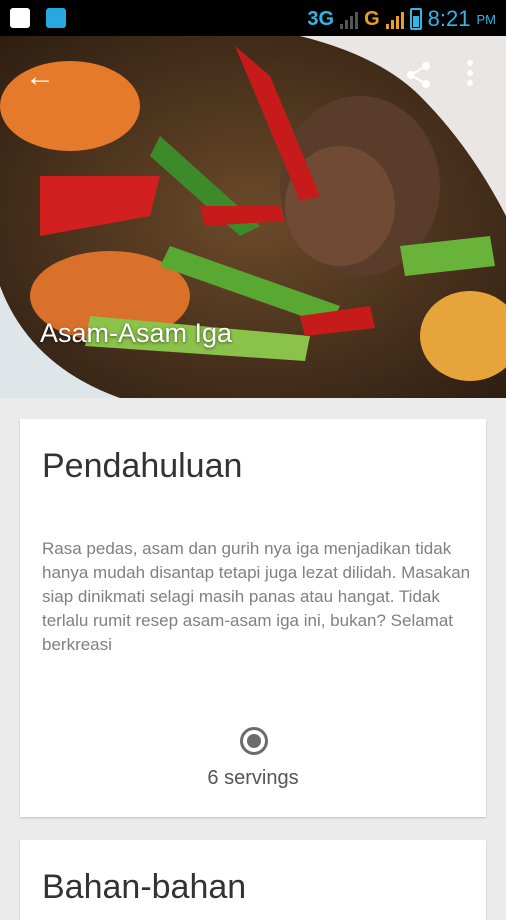 Image resolution: width=506 pixels, height=920 pixels. What do you see at coordinates (20, 18) in the screenshot?
I see `bbm-notification-icon` at bounding box center [20, 18].